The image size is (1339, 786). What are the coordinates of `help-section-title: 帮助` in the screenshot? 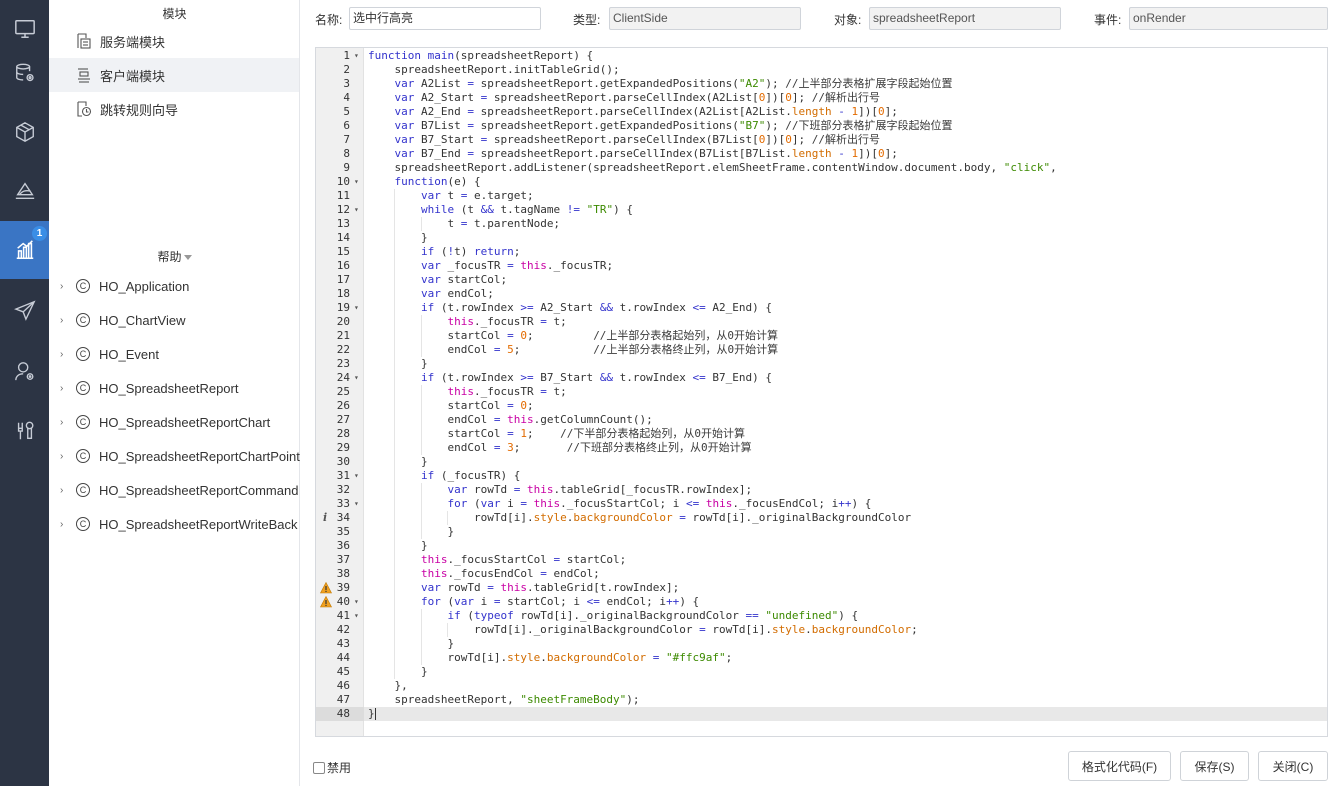 It's located at (174, 256).